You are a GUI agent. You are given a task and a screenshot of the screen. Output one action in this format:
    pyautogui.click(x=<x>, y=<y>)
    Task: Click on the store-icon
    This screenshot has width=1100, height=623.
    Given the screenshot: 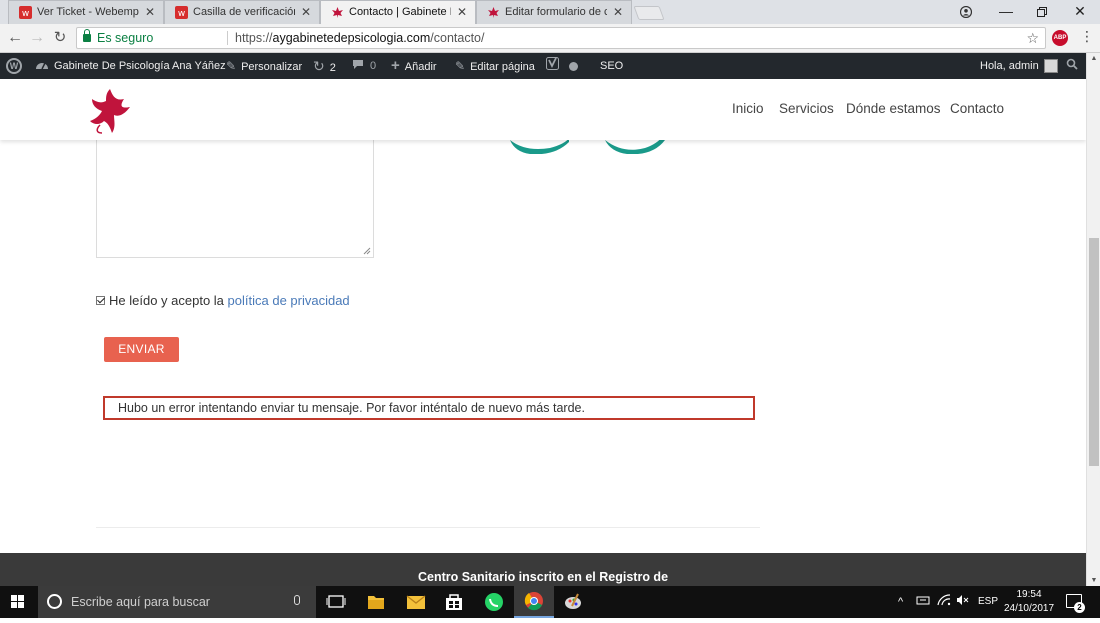 What is the action you would take?
    pyautogui.click(x=454, y=602)
    